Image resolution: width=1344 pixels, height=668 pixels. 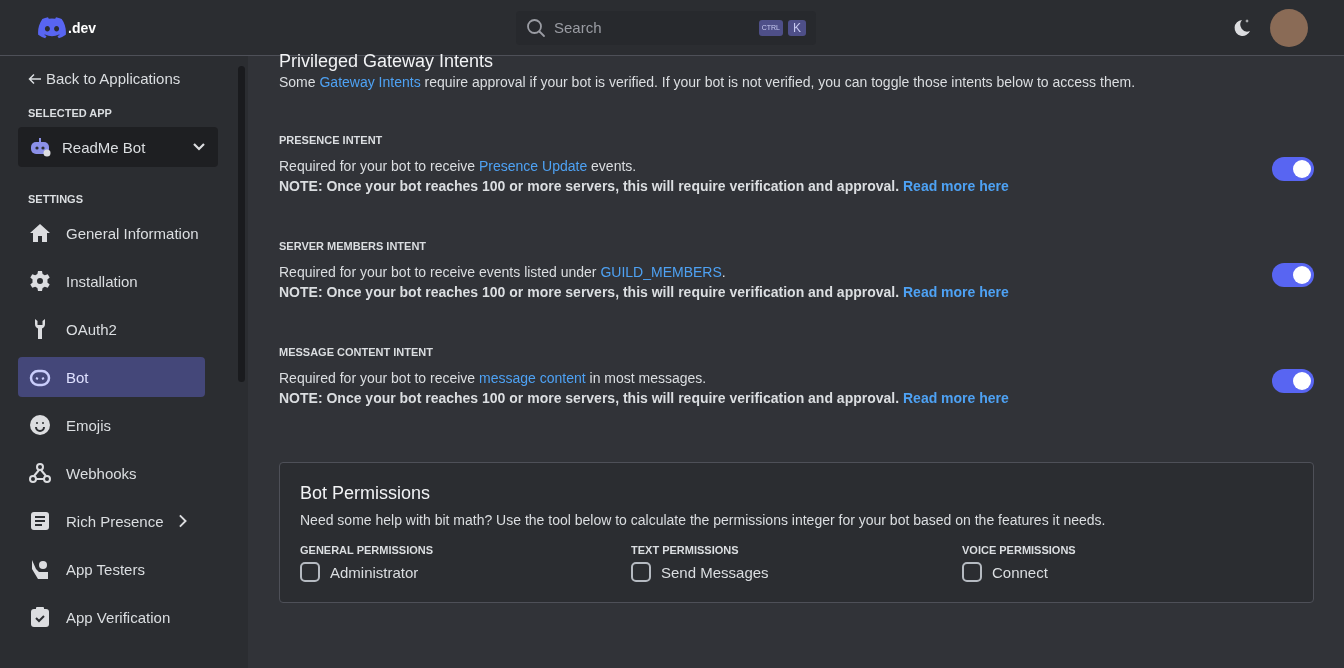 I want to click on permission-label: Connect, so click(x=1020, y=572).